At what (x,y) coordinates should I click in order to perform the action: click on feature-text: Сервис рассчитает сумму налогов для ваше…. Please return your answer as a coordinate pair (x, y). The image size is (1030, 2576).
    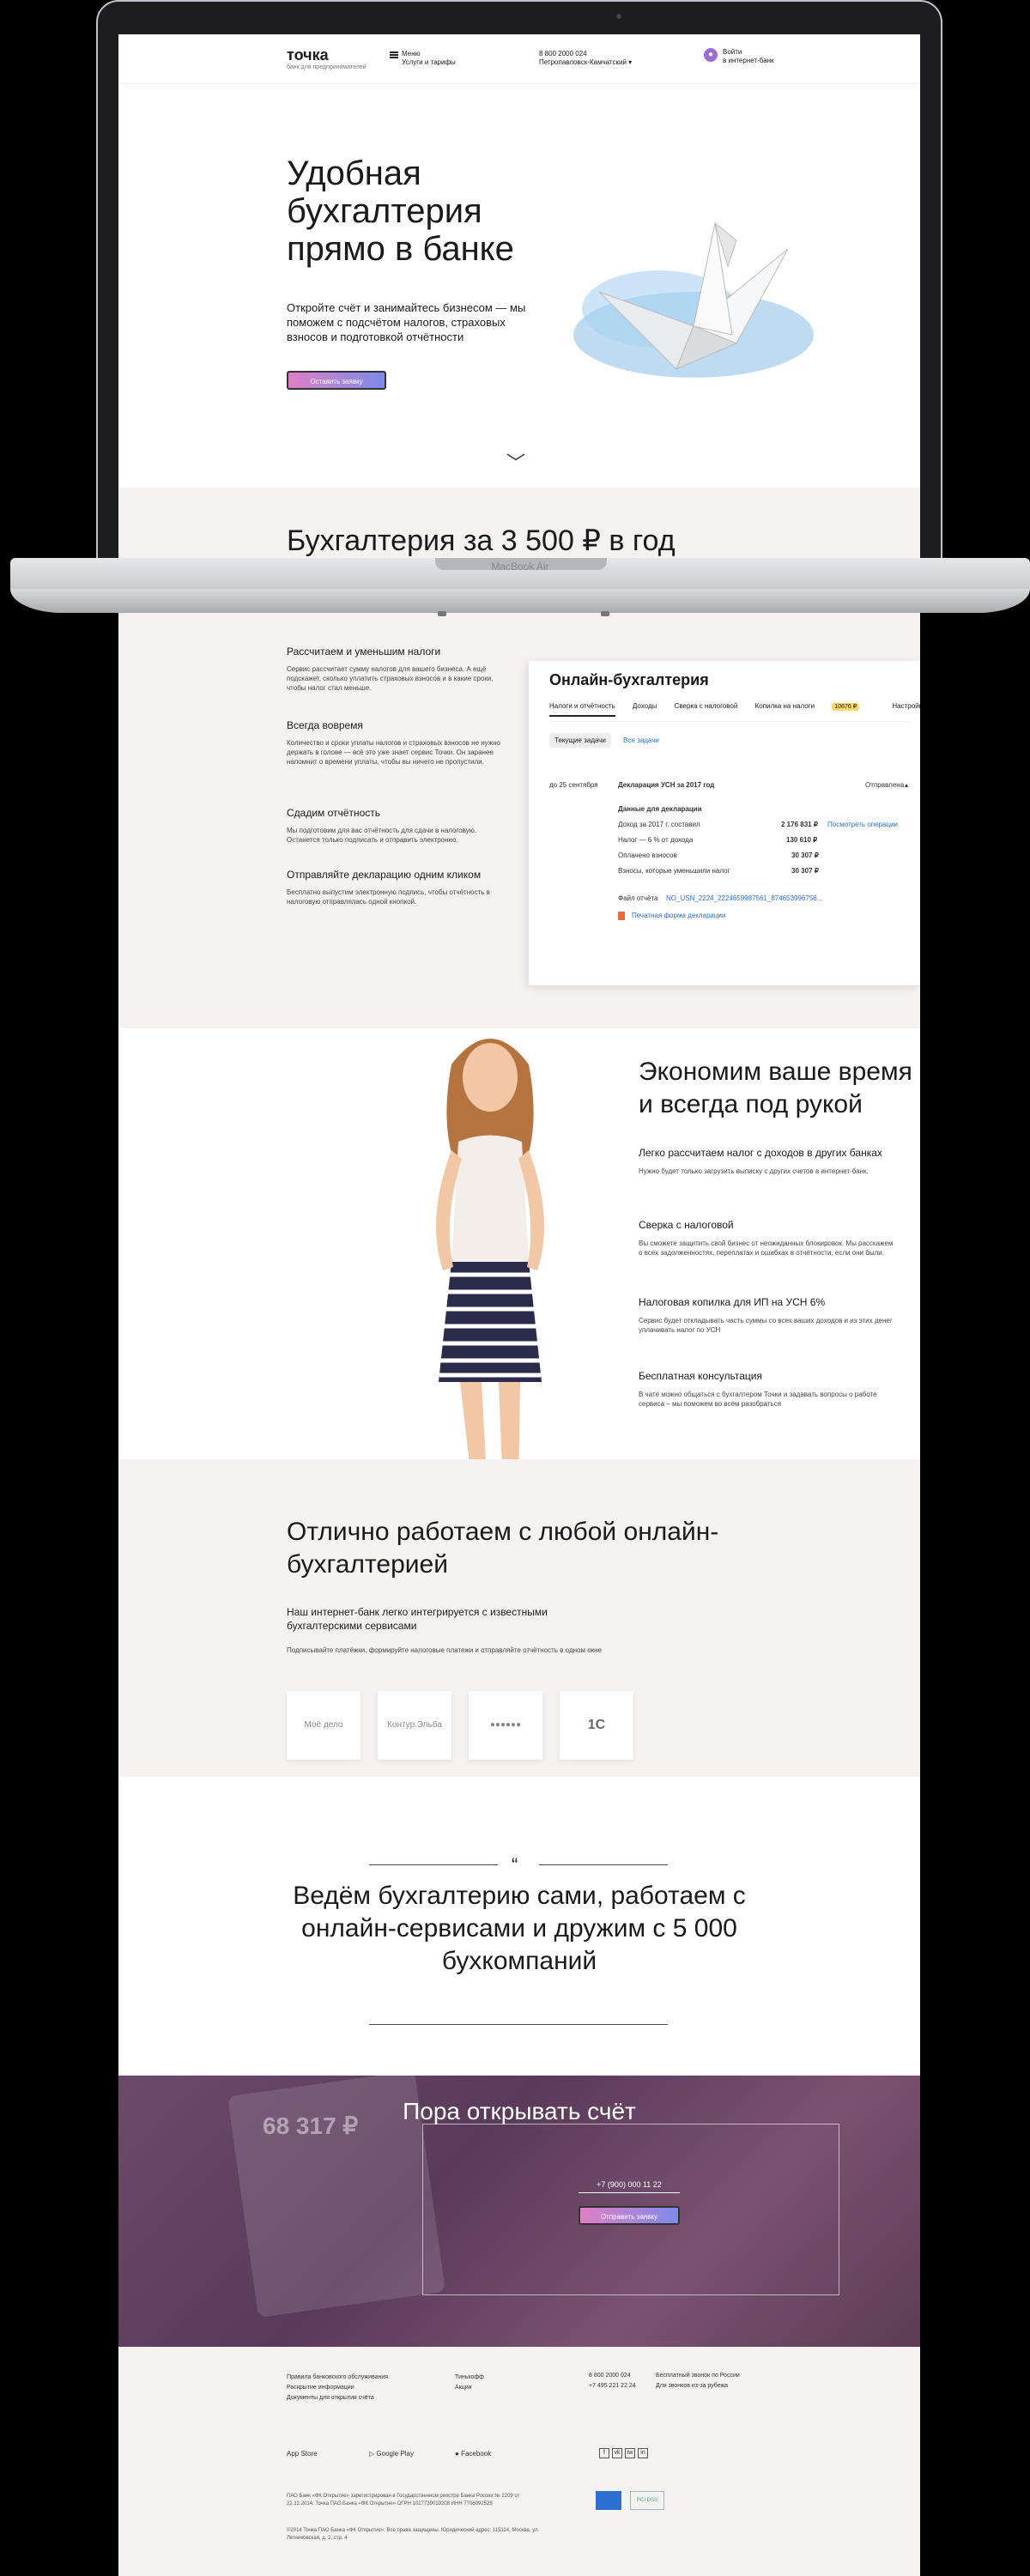
    Looking at the image, I should click on (390, 678).